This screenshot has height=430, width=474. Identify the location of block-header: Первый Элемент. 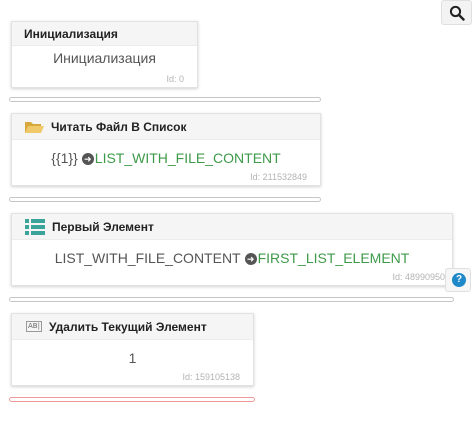
(232, 227).